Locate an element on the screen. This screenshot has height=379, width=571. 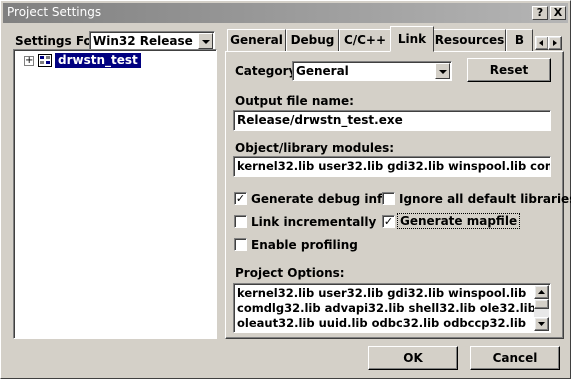
scroll-down-button is located at coordinates (541, 324).